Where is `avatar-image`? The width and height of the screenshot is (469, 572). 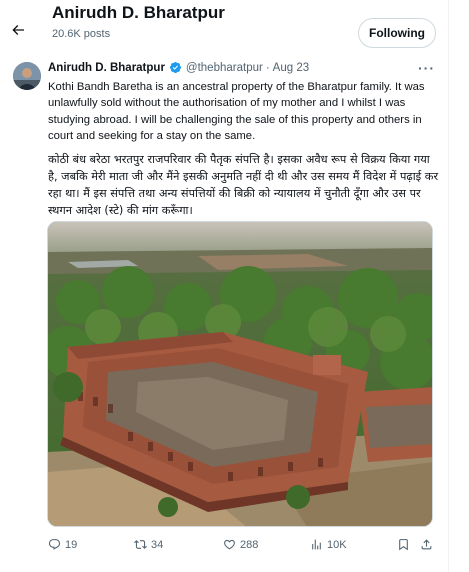
avatar-image is located at coordinates (27, 76).